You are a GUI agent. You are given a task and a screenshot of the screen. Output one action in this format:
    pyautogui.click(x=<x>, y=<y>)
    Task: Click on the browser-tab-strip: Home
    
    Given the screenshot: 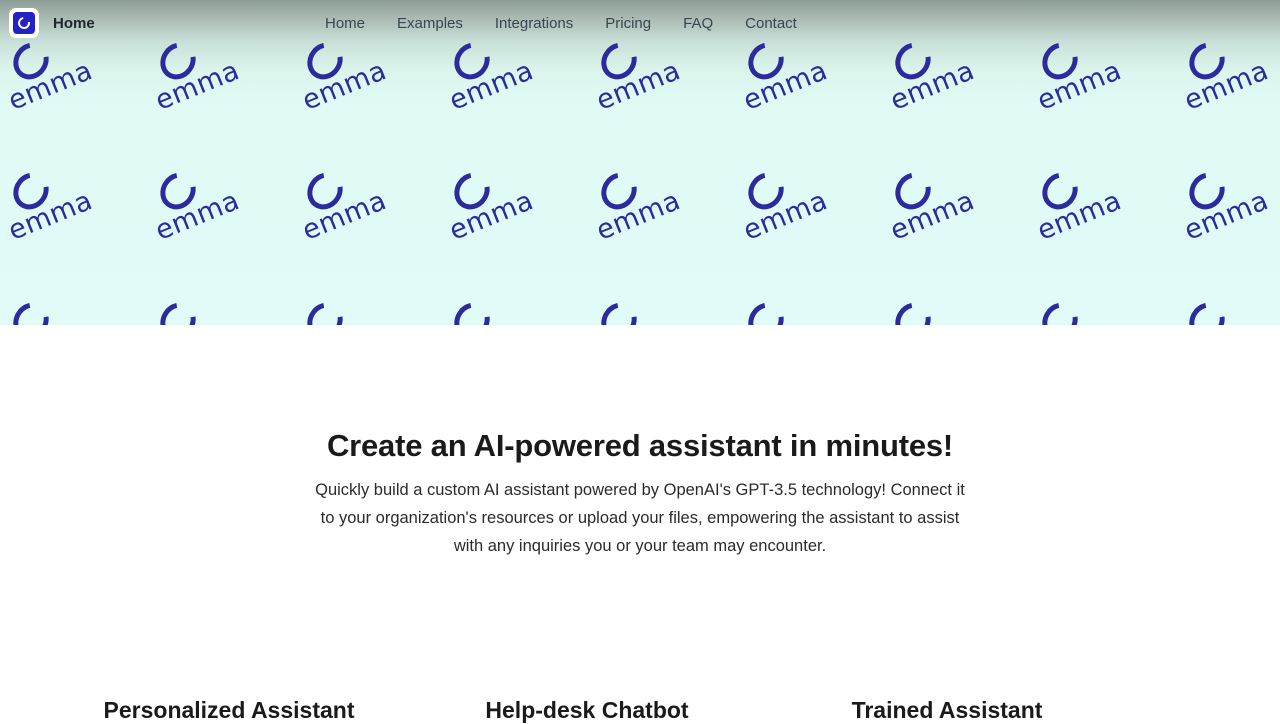 What is the action you would take?
    pyautogui.click(x=47, y=23)
    